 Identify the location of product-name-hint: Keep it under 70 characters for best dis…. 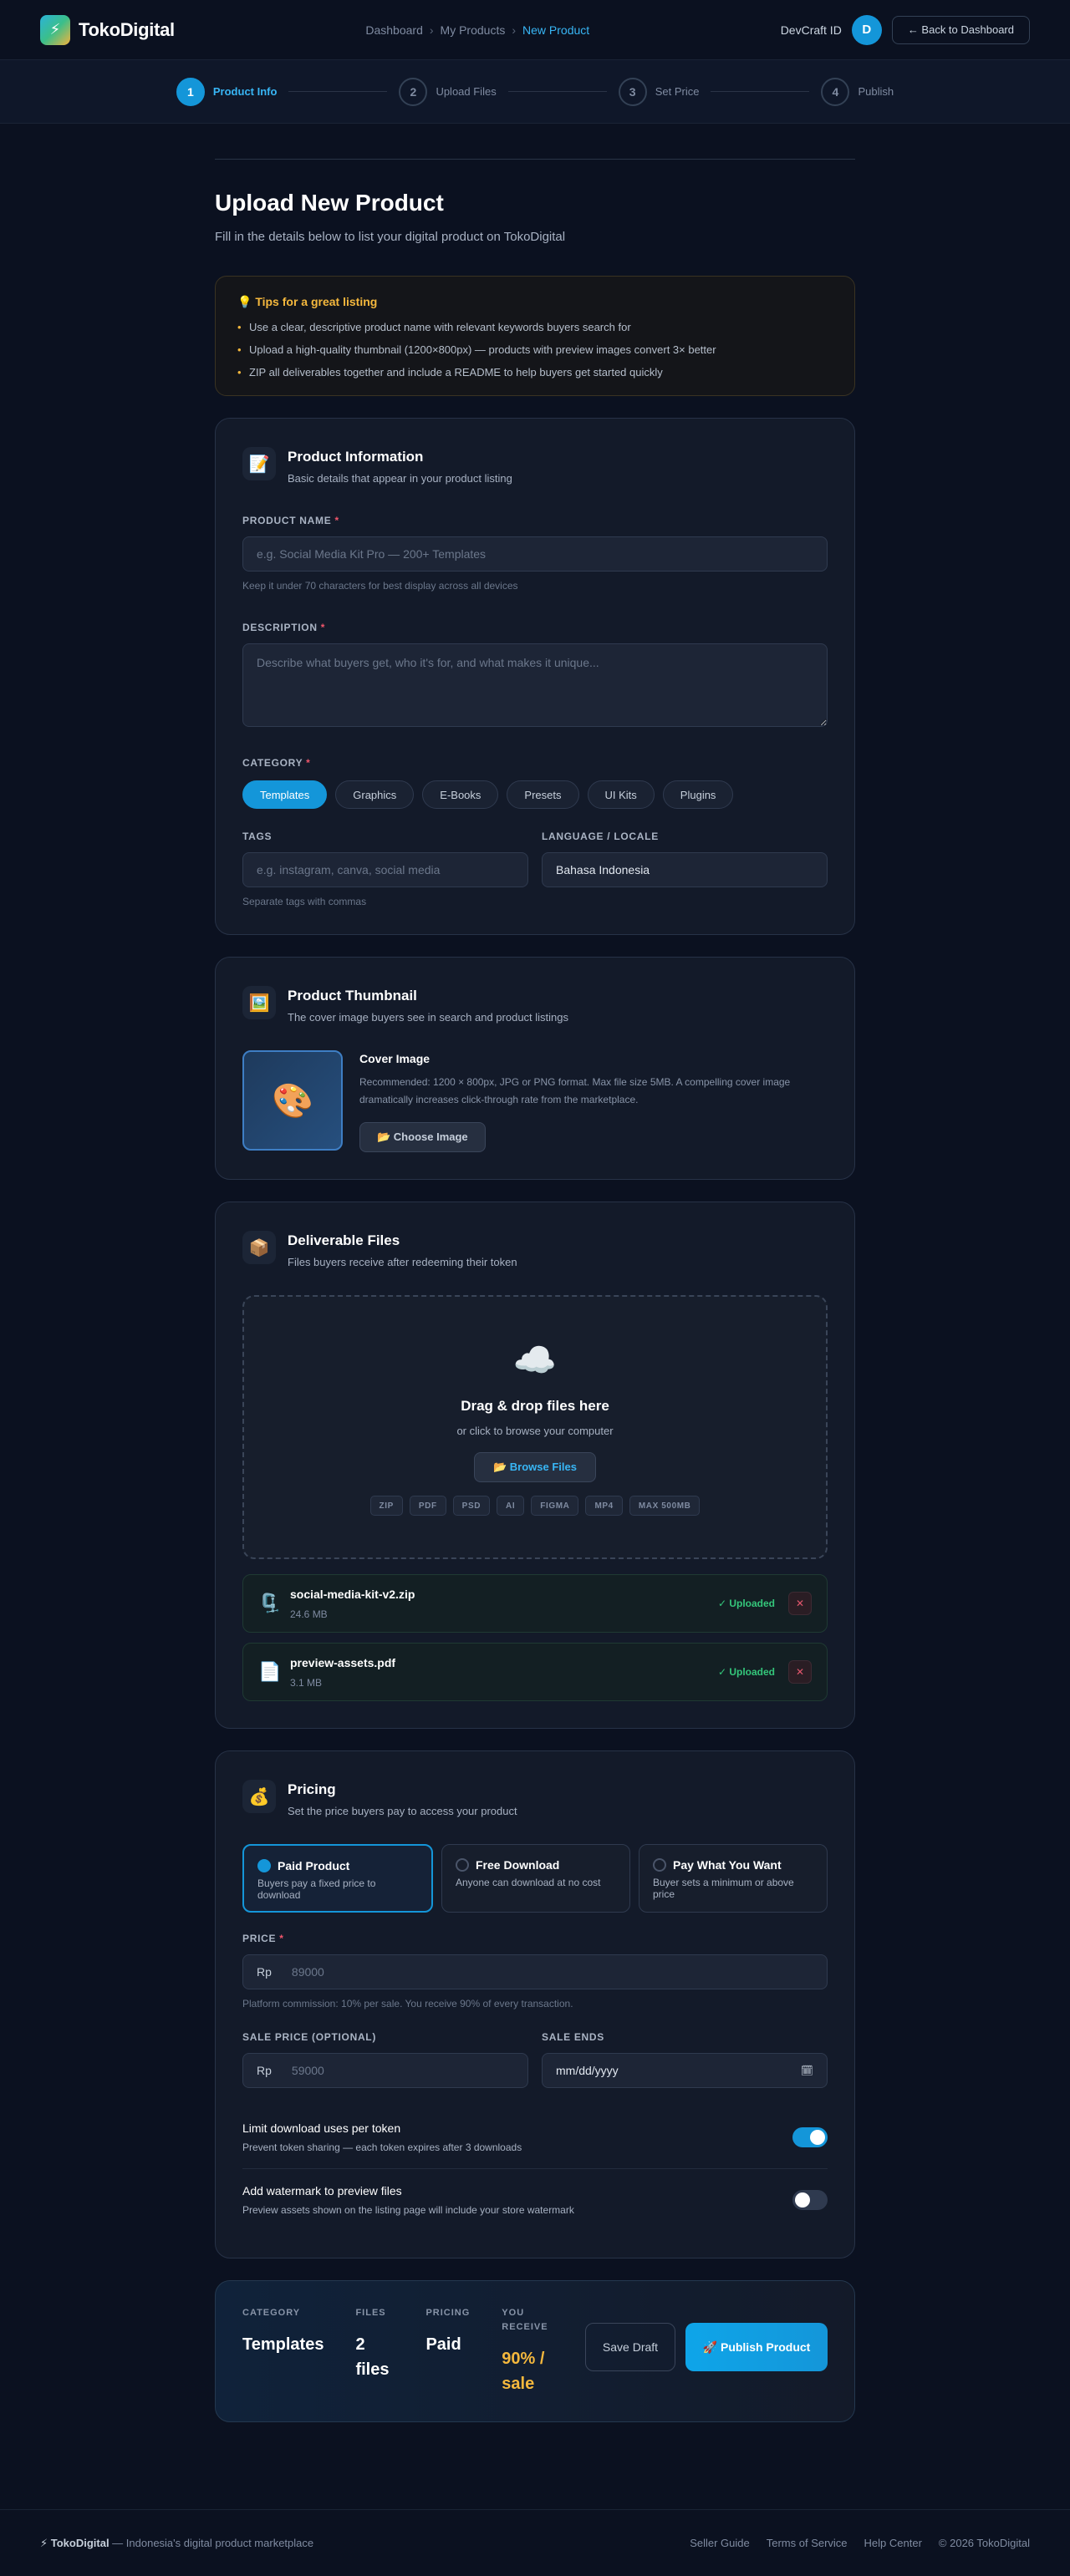
(380, 586).